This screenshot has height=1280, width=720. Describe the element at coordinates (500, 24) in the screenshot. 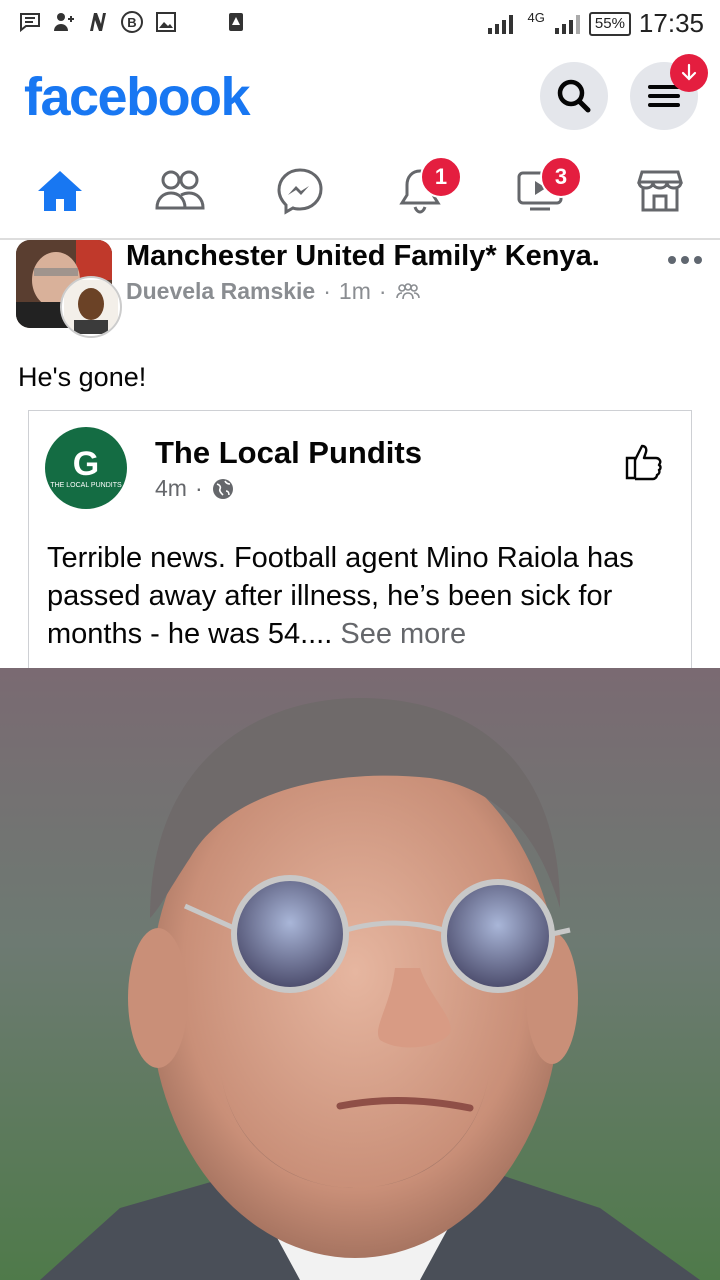

I see `signal-icon` at that location.